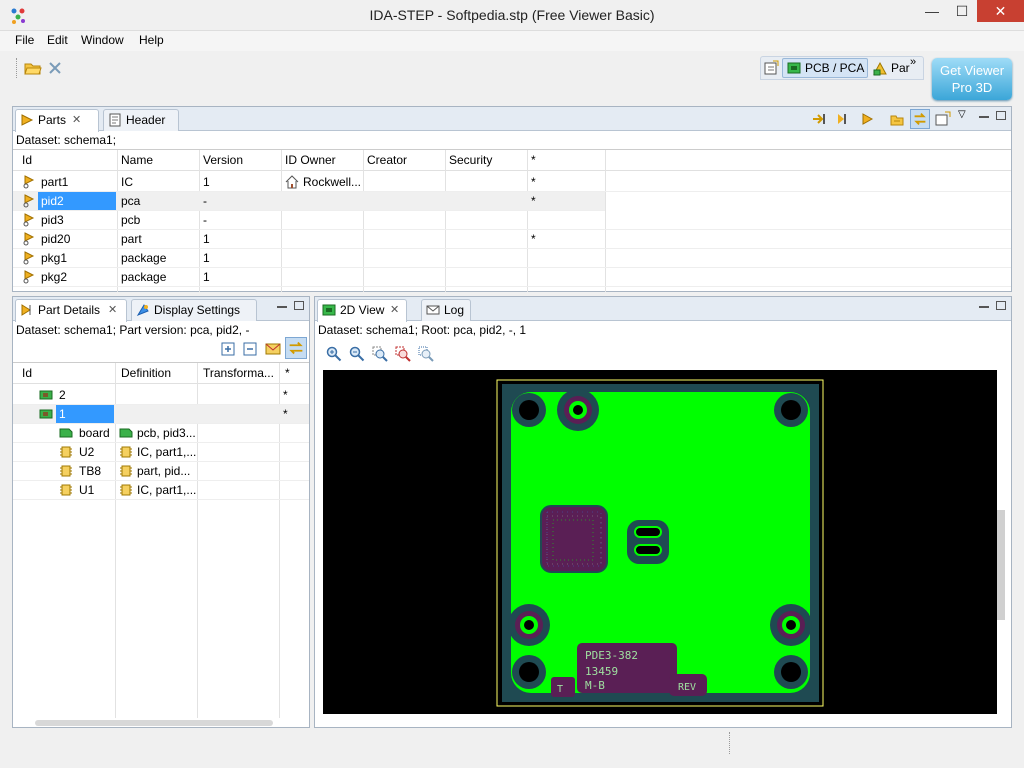 Image resolution: width=1024 pixels, height=768 pixels. What do you see at coordinates (334, 354) in the screenshot?
I see `zoom-in-icon` at bounding box center [334, 354].